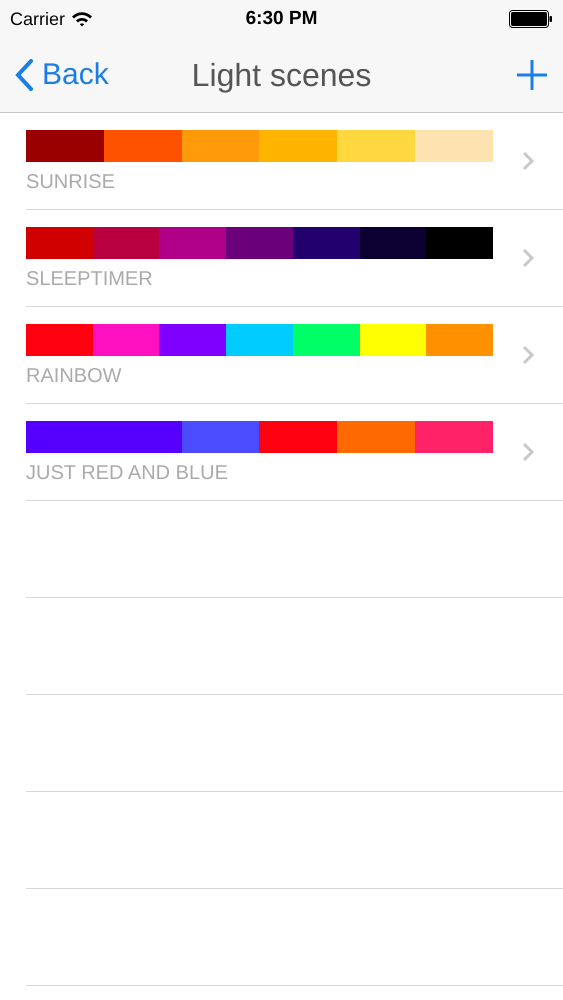 This screenshot has height=1000, width=563. Describe the element at coordinates (282, 19) in the screenshot. I see `status-time: 6:30 PM` at that location.